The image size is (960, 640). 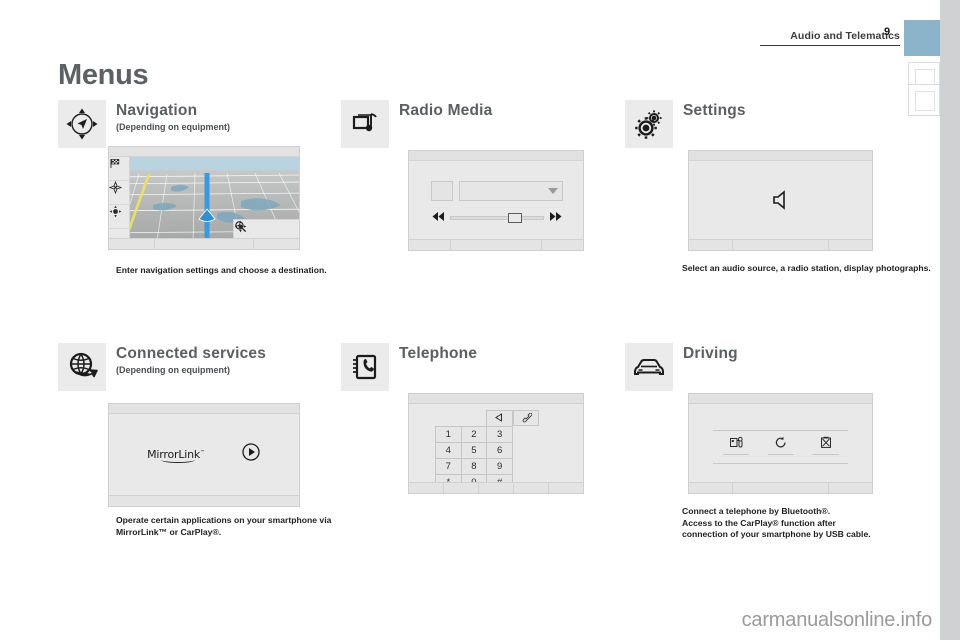 What do you see at coordinates (499, 466) in the screenshot?
I see `key-9: 9` at bounding box center [499, 466].